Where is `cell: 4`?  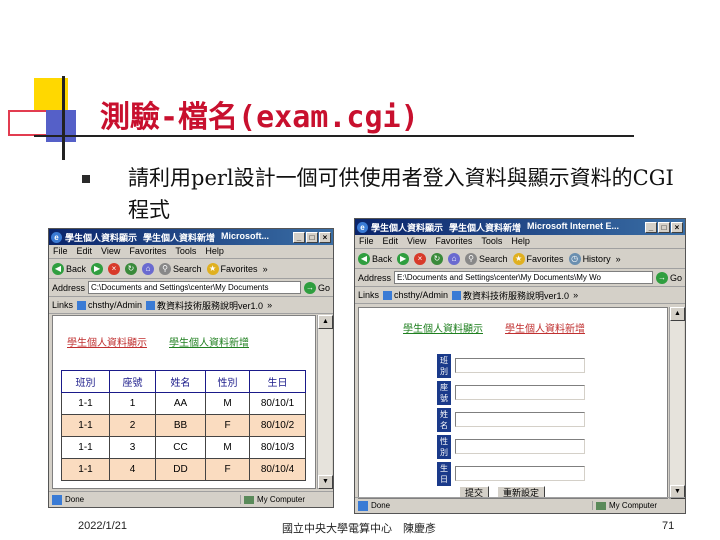 cell: 4 is located at coordinates (132, 469).